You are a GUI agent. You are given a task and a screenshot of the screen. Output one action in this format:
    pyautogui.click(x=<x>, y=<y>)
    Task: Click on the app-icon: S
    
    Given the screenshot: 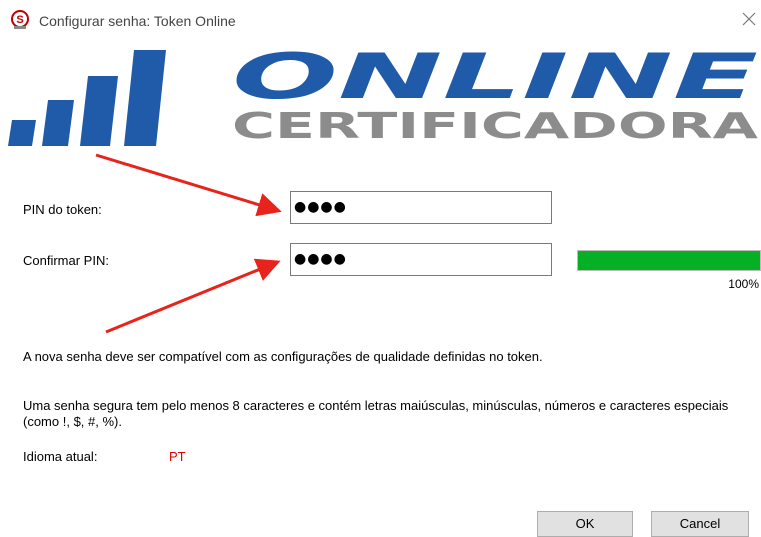 What is the action you would take?
    pyautogui.click(x=20, y=19)
    